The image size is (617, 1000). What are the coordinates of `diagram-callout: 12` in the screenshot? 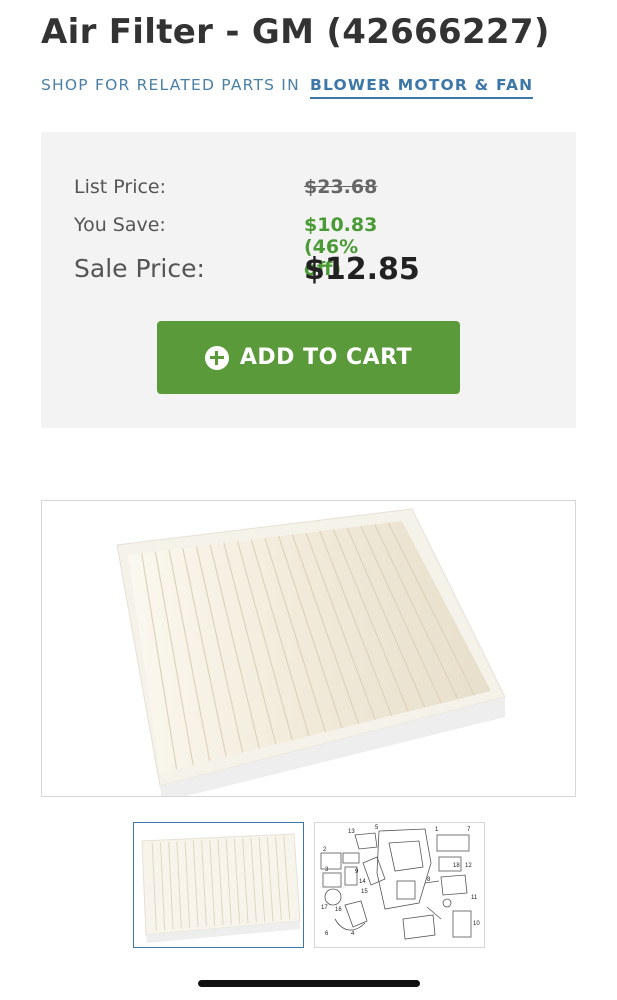 It's located at (468, 866).